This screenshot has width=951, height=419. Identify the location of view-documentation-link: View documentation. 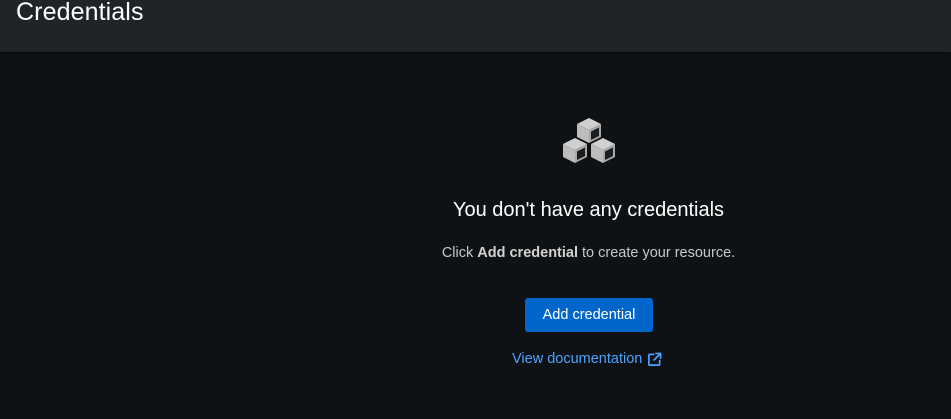
(587, 359).